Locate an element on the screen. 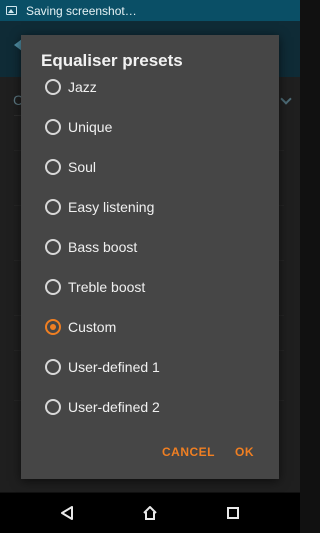  home-icon is located at coordinates (150, 513).